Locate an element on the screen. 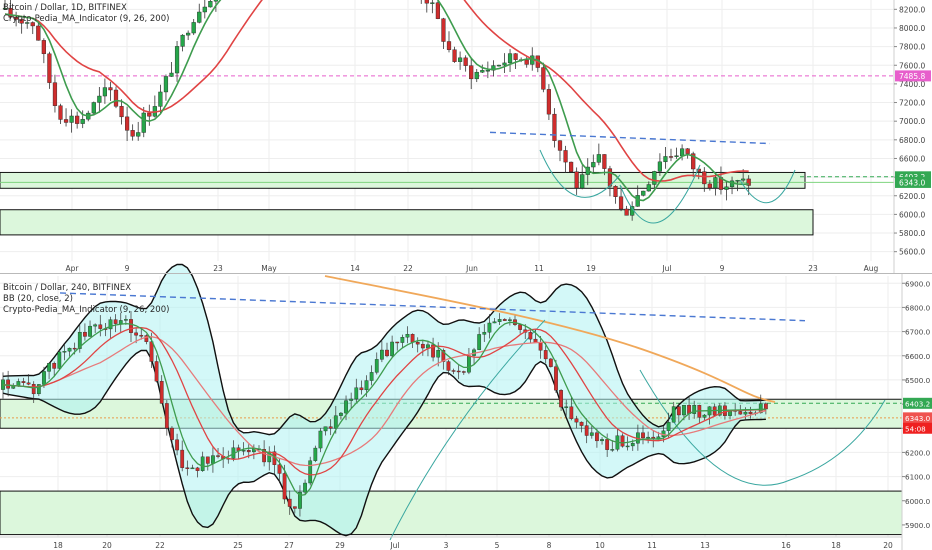 The width and height of the screenshot is (932, 550). top-price-label: 7485.8 is located at coordinates (912, 76).